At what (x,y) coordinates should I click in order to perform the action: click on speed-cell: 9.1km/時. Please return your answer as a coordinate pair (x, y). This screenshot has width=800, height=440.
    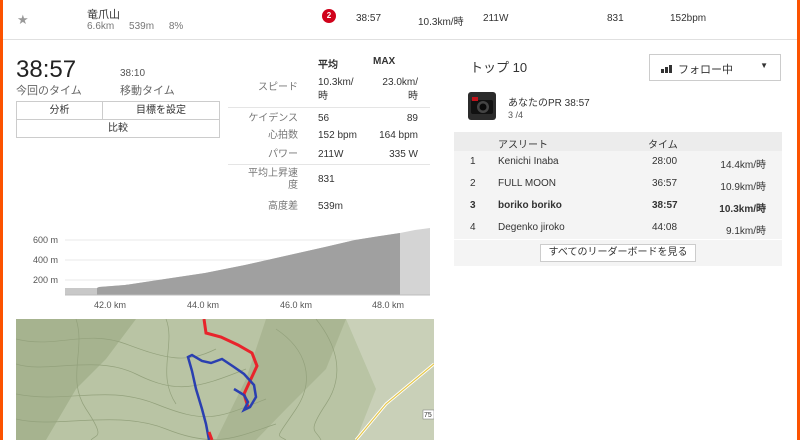
    Looking at the image, I should click on (745, 231).